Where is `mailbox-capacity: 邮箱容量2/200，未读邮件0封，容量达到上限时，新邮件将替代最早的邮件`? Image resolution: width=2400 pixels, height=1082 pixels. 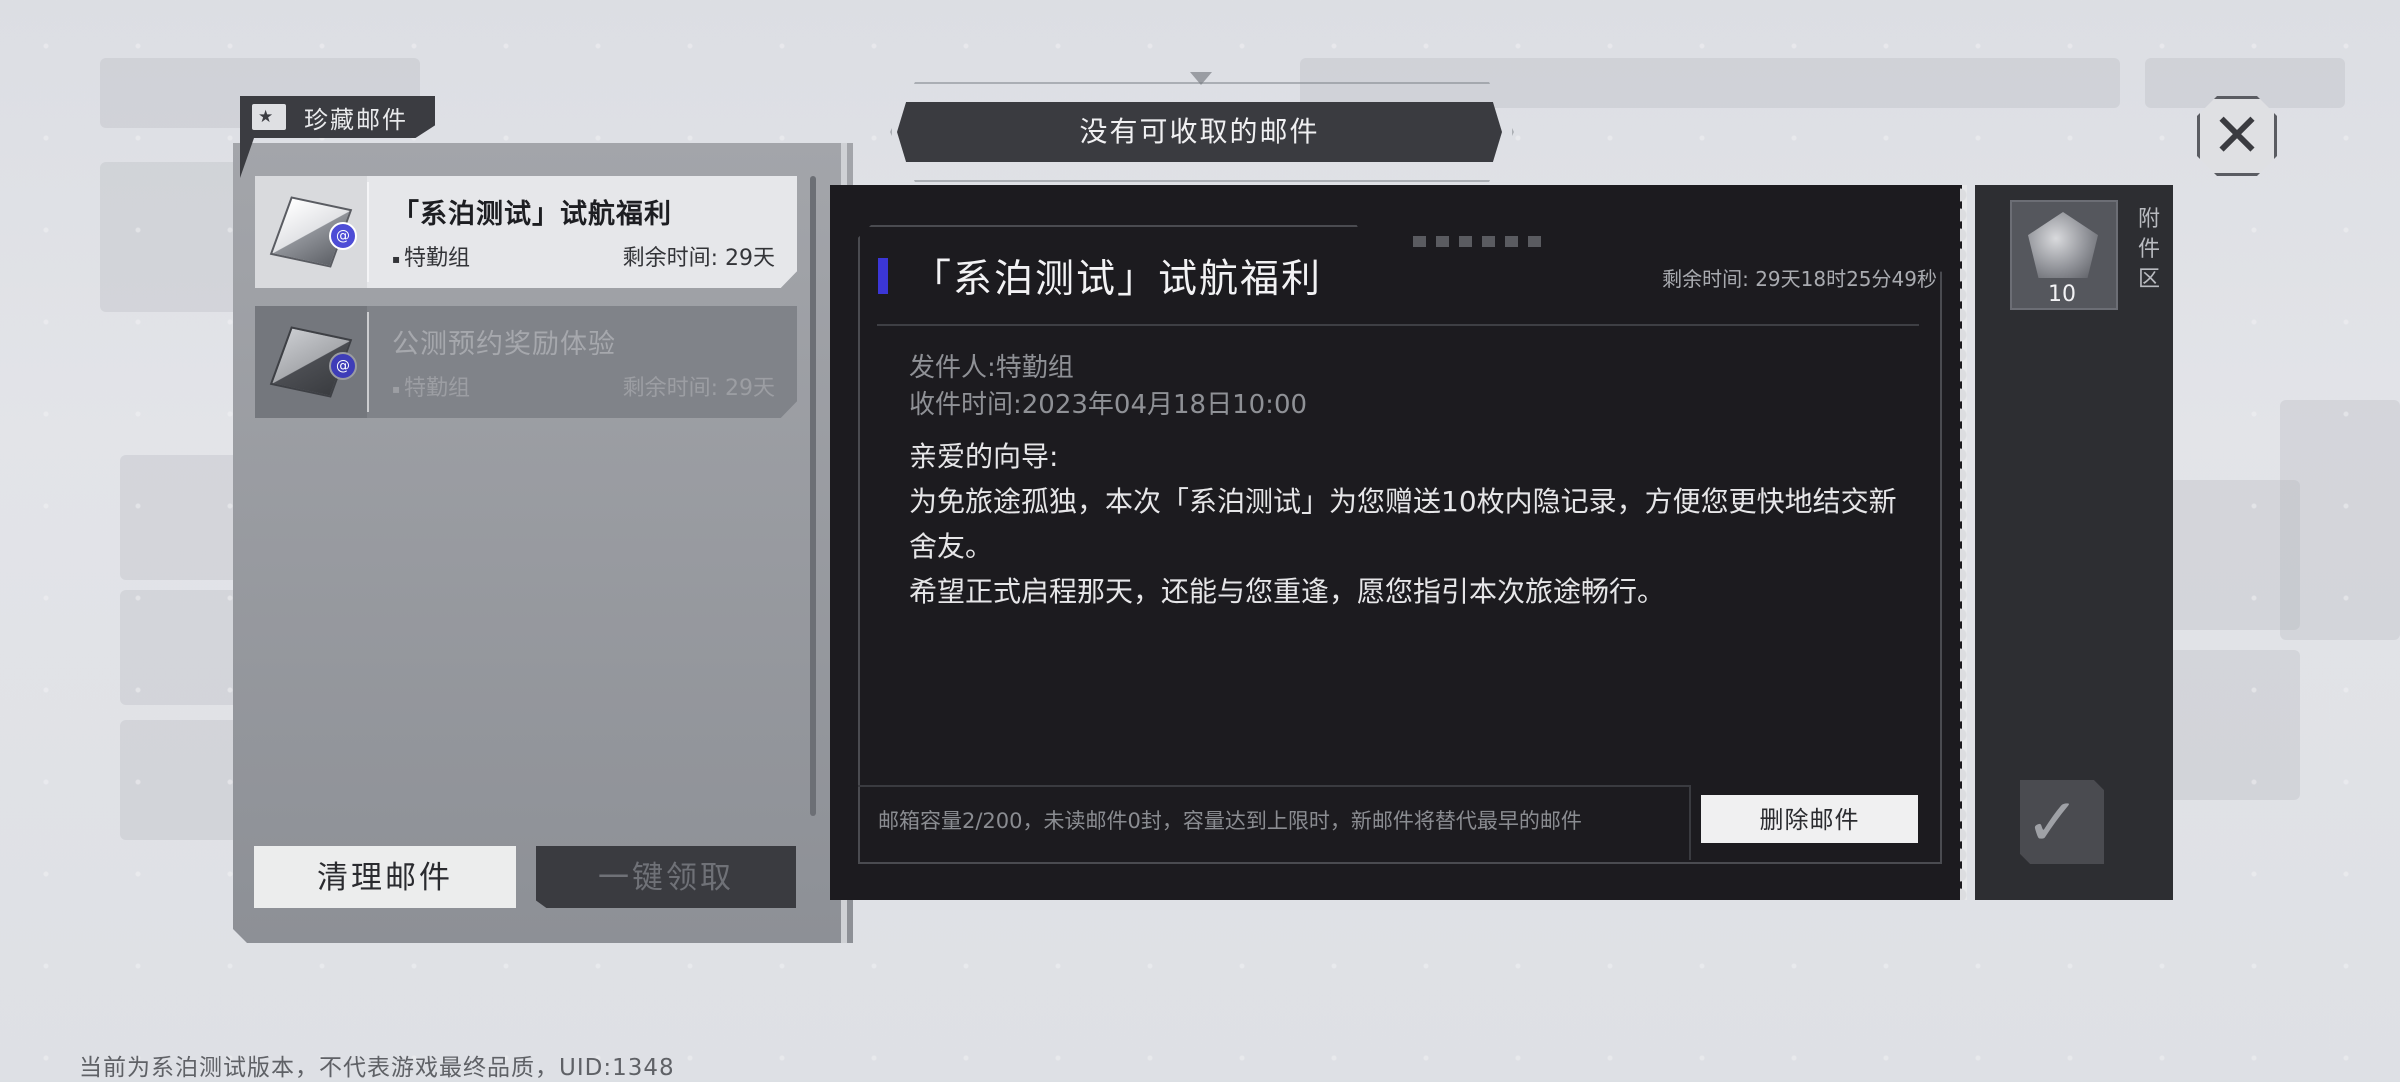
mailbox-capacity: 邮箱容量2/200，未读邮件0封，容量达到上限时，新邮件将替代最早的邮件 is located at coordinates (1230, 821).